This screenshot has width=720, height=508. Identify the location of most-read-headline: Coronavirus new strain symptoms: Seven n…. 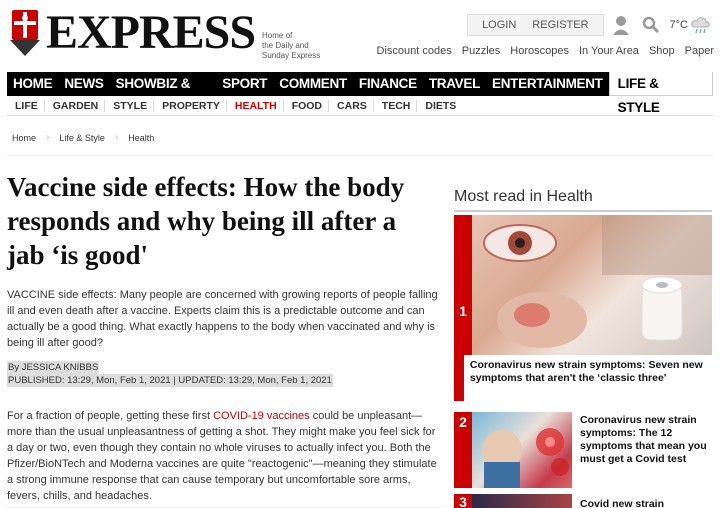
(588, 378).